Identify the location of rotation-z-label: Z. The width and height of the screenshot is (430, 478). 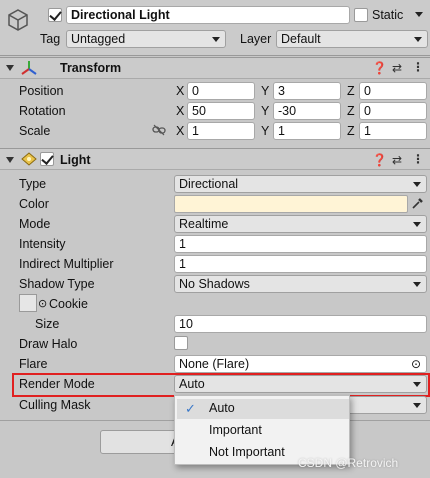
(351, 111).